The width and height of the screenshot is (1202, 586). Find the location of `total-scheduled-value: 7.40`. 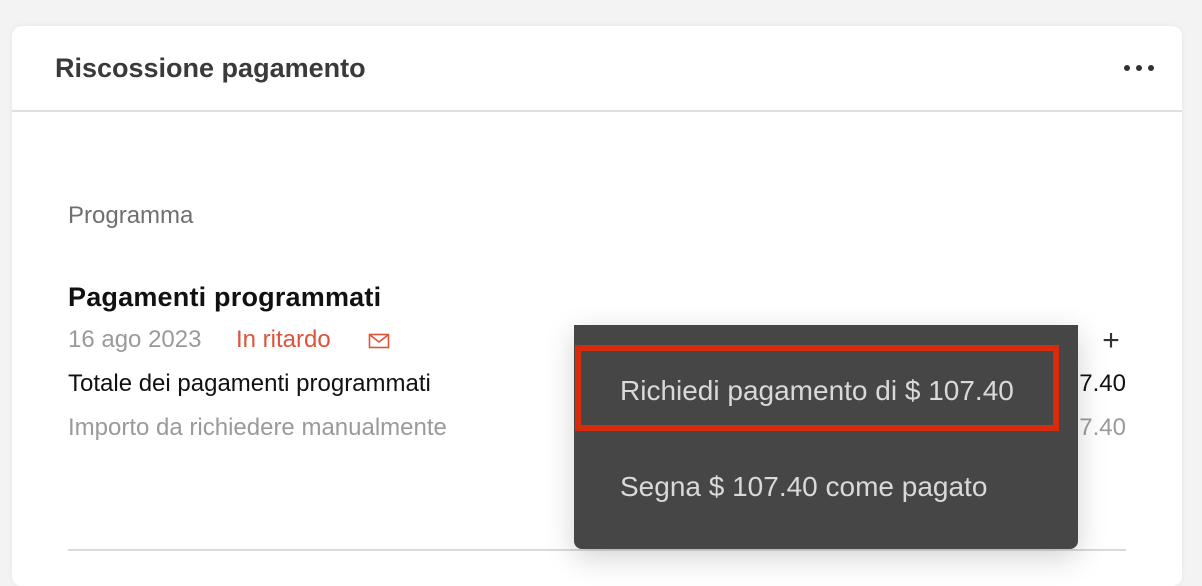

total-scheduled-value: 7.40 is located at coordinates (1102, 383).